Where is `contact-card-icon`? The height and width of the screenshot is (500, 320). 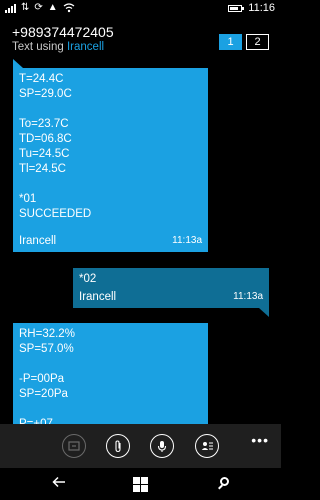
contact-card-icon is located at coordinates (207, 446).